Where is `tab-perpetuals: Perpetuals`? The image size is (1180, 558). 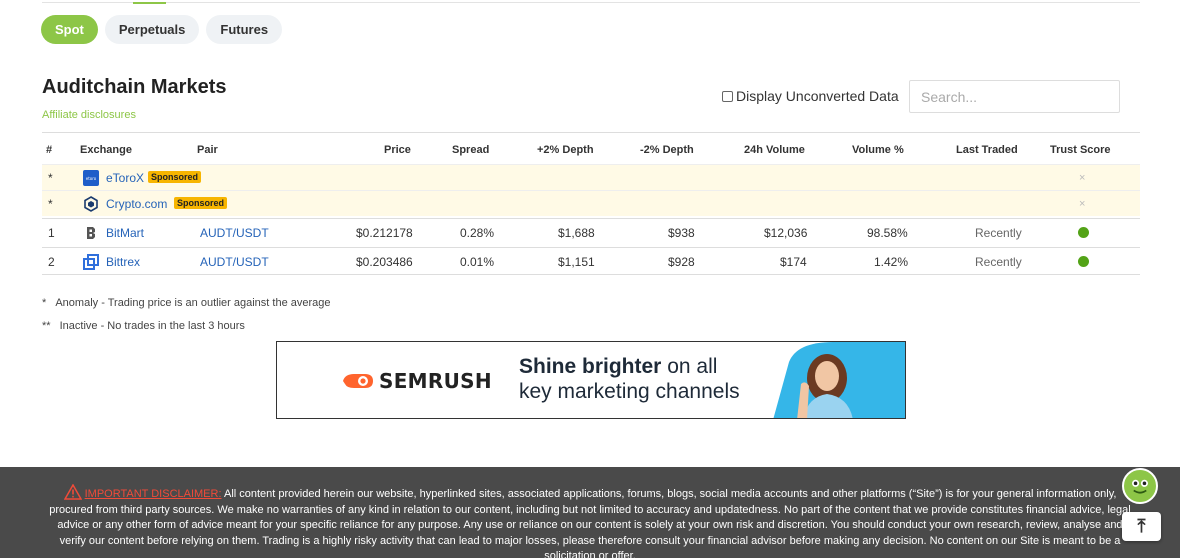
tab-perpetuals: Perpetuals is located at coordinates (152, 29).